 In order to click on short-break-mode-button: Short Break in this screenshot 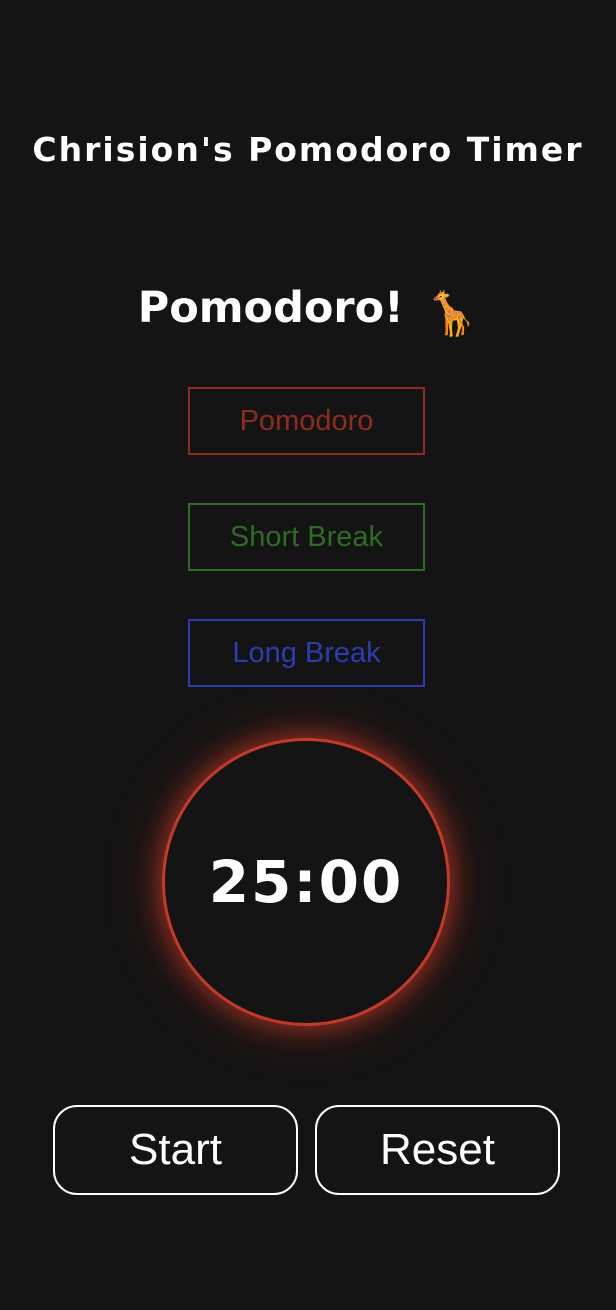, I will do `click(306, 537)`.